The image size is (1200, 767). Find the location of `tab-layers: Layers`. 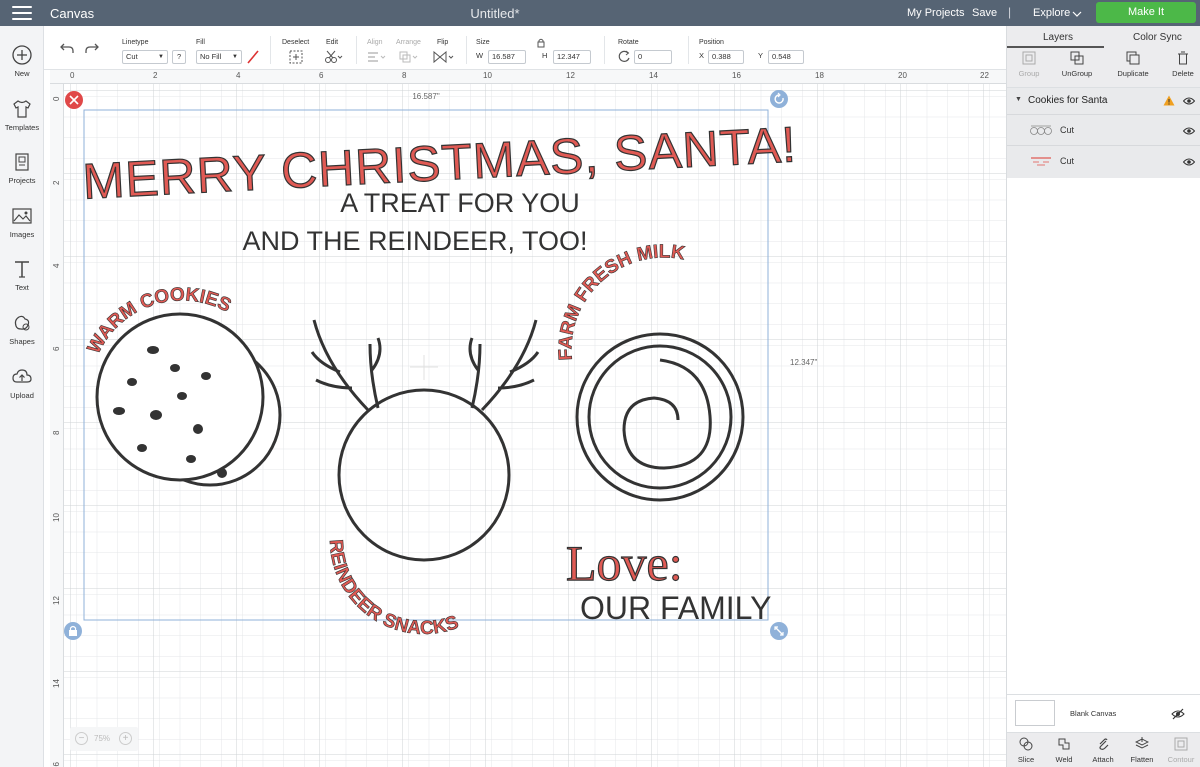

tab-layers: Layers is located at coordinates (1058, 37).